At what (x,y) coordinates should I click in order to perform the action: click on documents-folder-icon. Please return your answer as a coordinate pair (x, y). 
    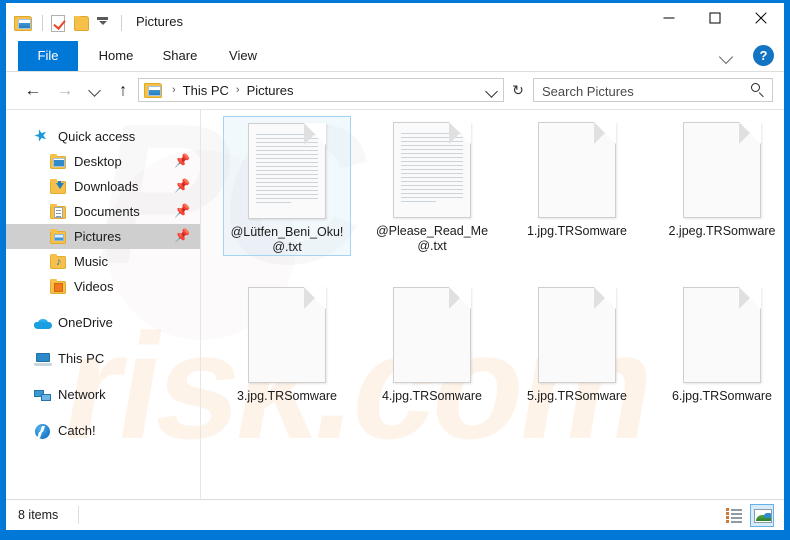
    Looking at the image, I should click on (59, 212).